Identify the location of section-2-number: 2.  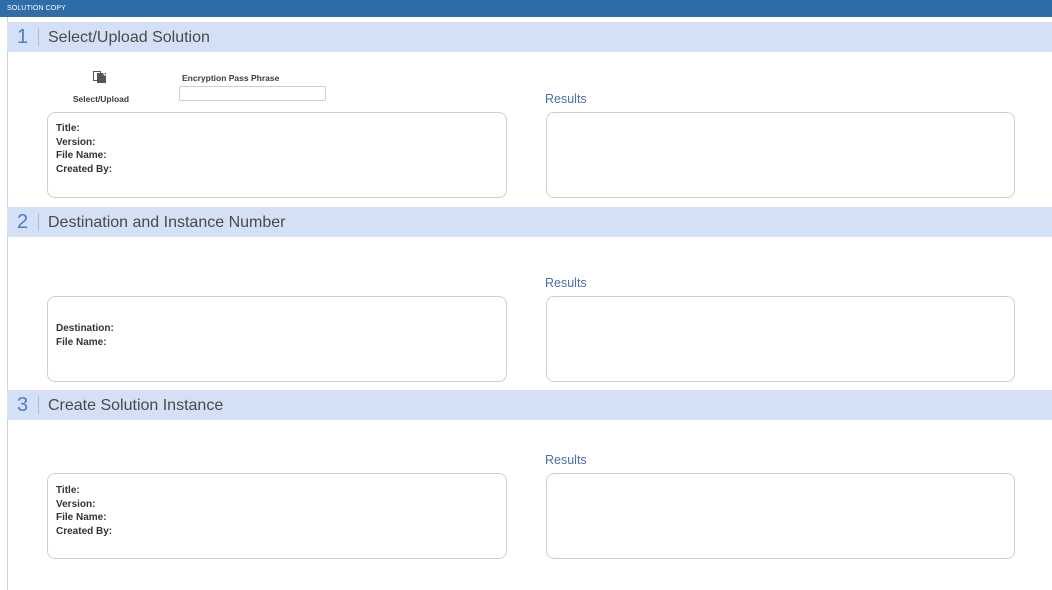
(23, 222).